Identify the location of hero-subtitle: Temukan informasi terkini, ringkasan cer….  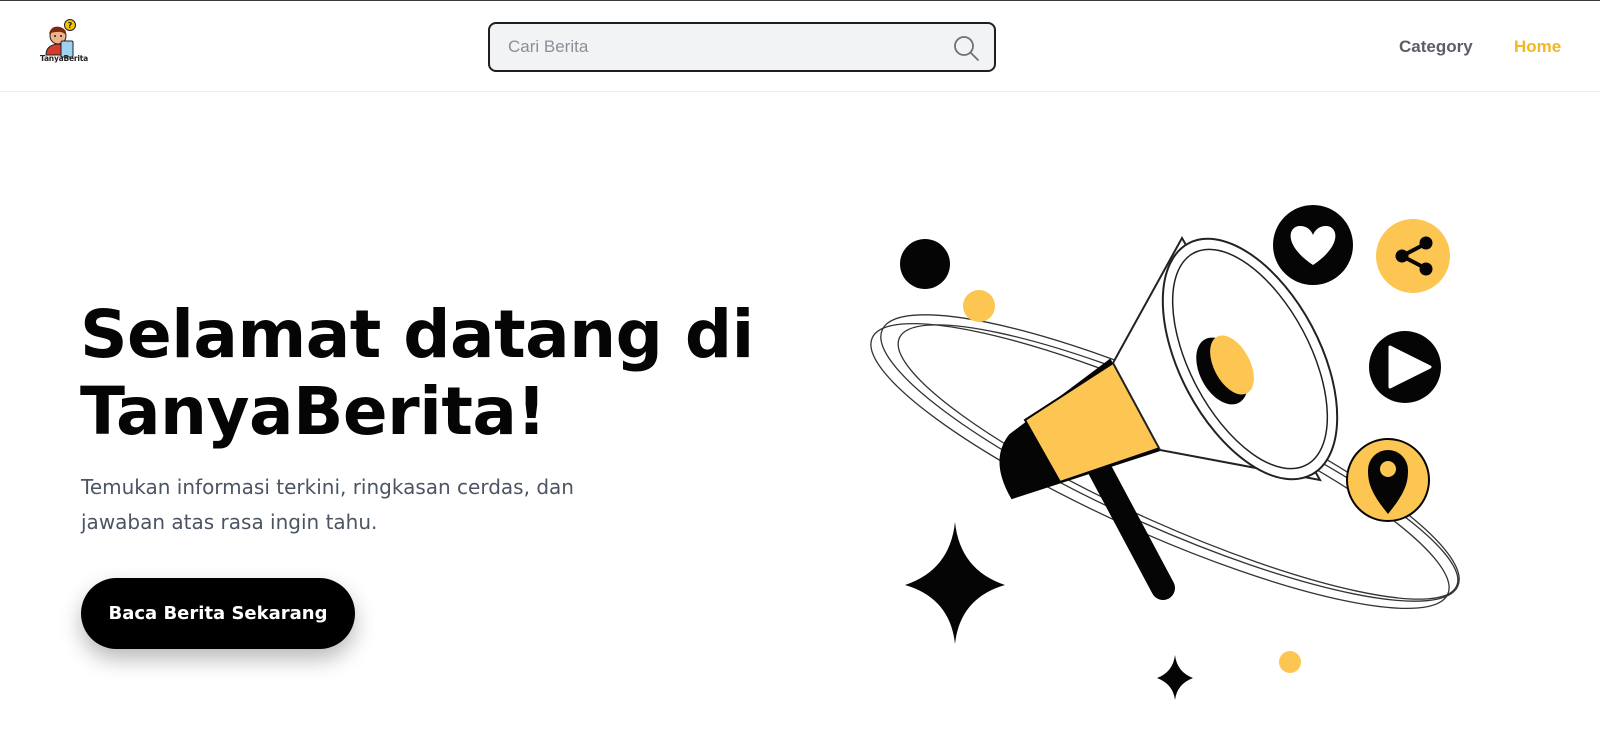
(341, 505).